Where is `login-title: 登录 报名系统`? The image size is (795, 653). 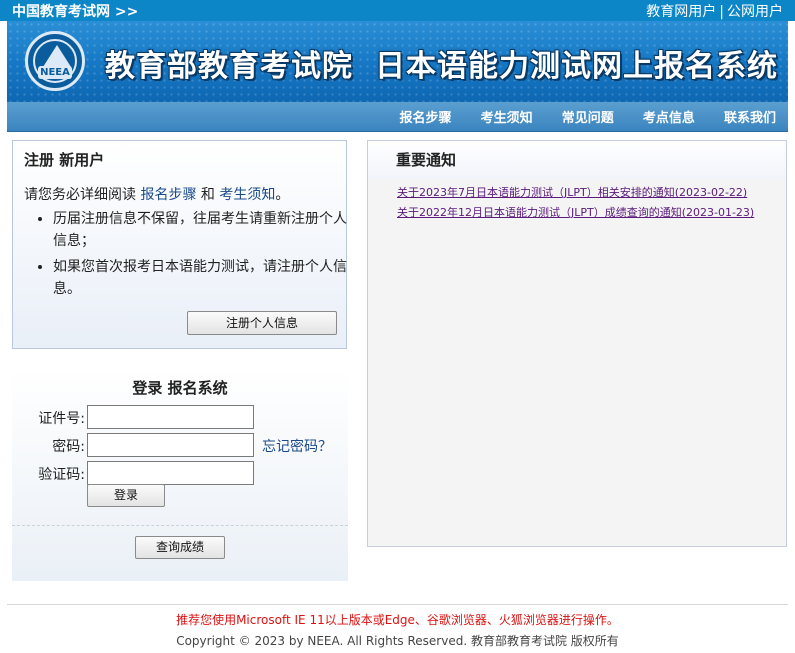
login-title: 登录 报名系统 is located at coordinates (180, 388).